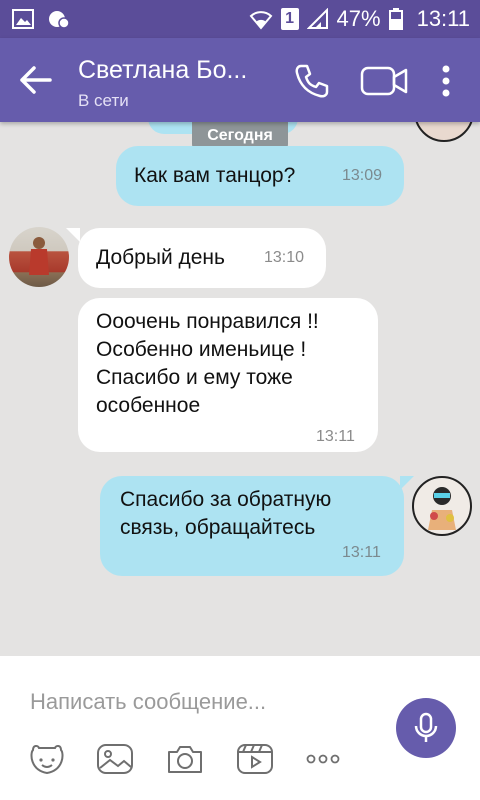 The image size is (480, 800). What do you see at coordinates (384, 81) in the screenshot?
I see `video-camera-icon` at bounding box center [384, 81].